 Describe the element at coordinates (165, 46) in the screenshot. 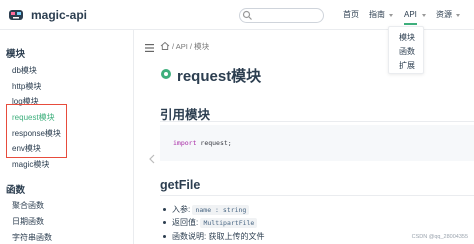

I see `home-icon` at that location.